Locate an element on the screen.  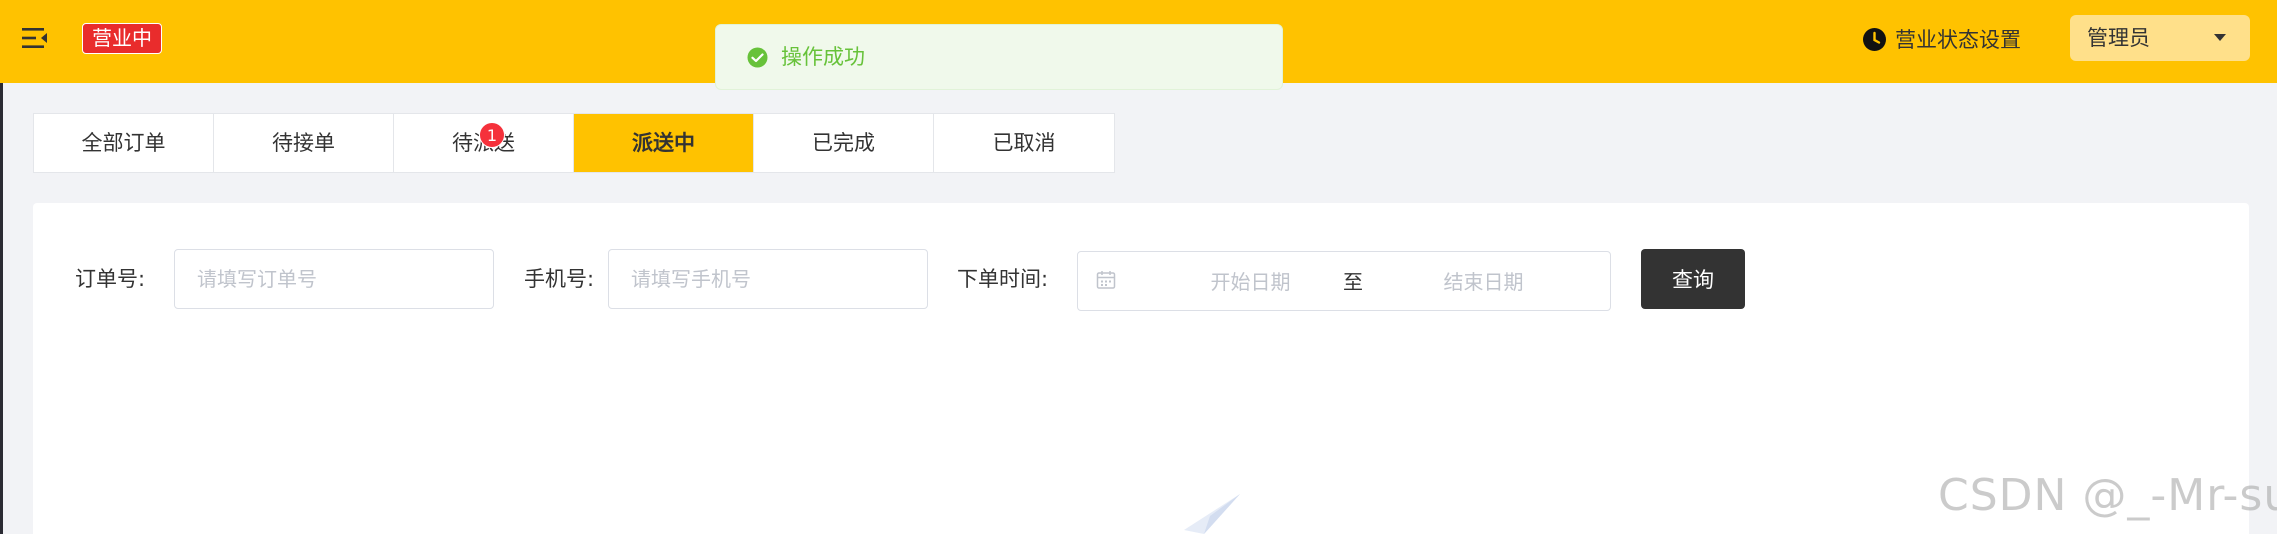
order-date-range-picker: 开始日期 至 结束日期 is located at coordinates (1344, 281).